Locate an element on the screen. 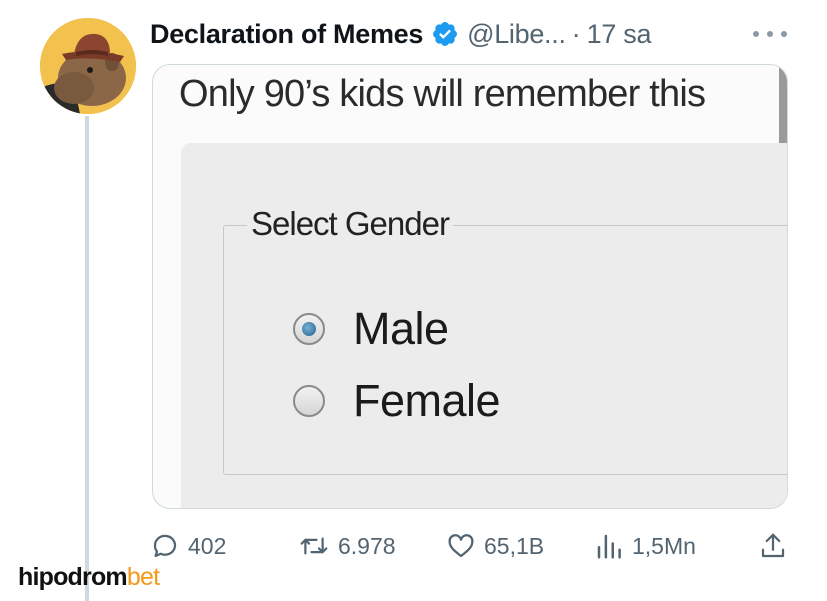  more-options-icon is located at coordinates (770, 34).